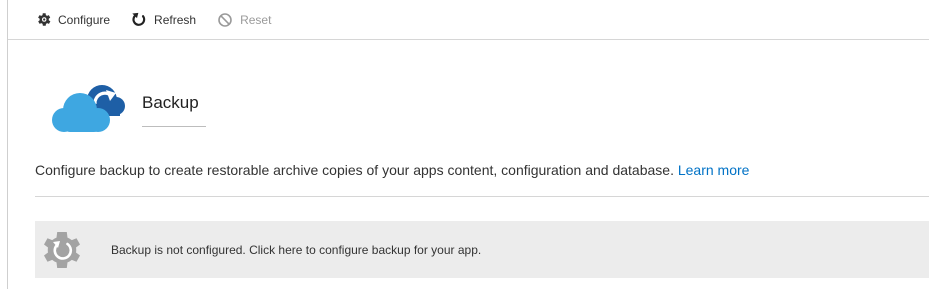 The image size is (929, 289). Describe the element at coordinates (139, 20) in the screenshot. I see `refresh-icon` at that location.